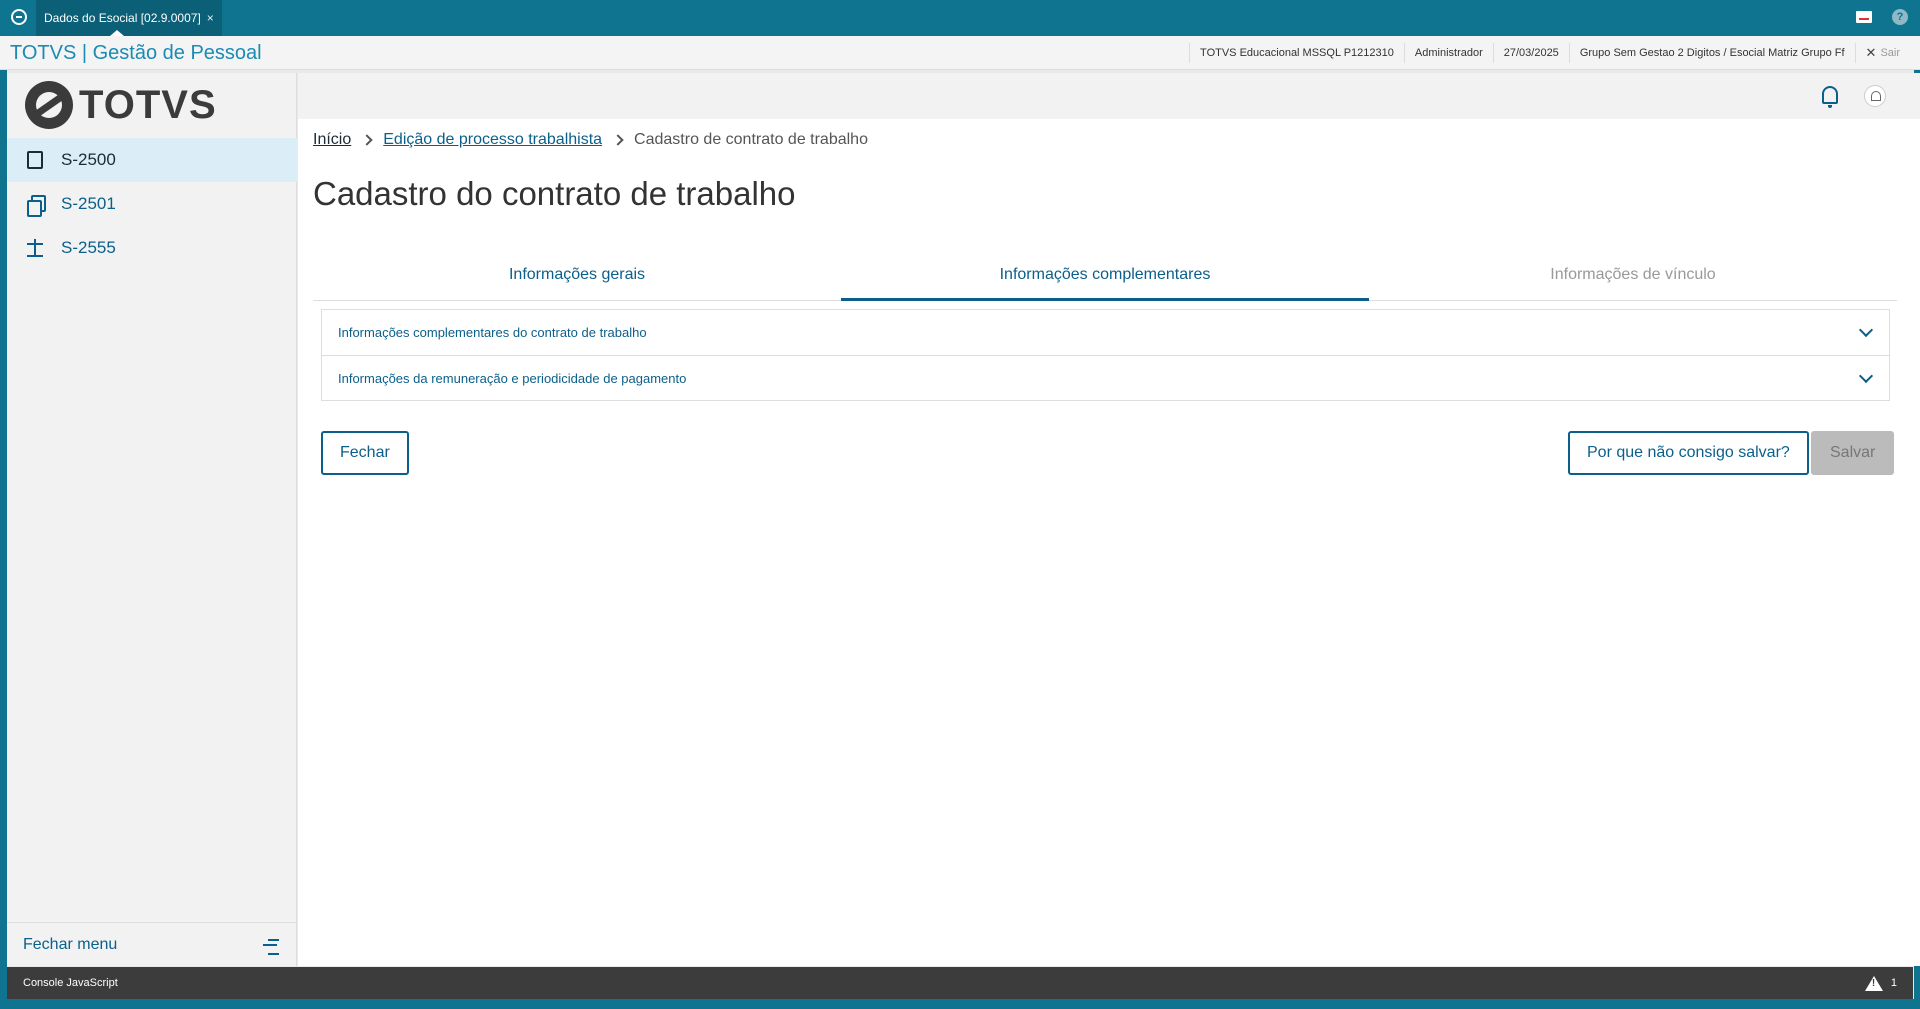 This screenshot has height=1009, width=1920. What do you see at coordinates (1688, 453) in the screenshot?
I see `why-cant-save-button: Por que não consigo salvar?` at bounding box center [1688, 453].